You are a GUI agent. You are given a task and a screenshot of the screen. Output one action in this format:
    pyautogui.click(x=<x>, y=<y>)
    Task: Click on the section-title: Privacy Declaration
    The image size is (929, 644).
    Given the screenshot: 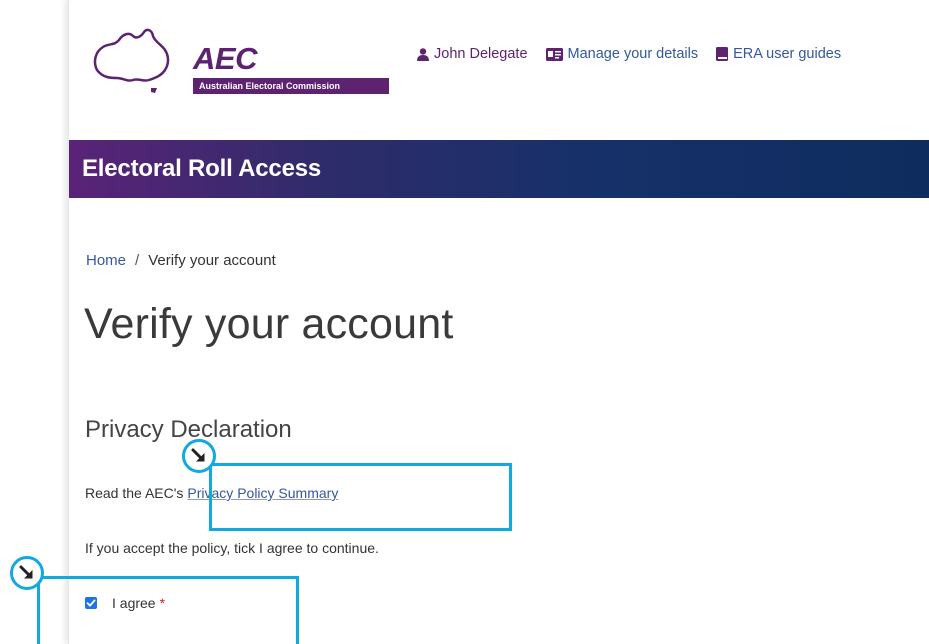 What is the action you would take?
    pyautogui.click(x=188, y=429)
    